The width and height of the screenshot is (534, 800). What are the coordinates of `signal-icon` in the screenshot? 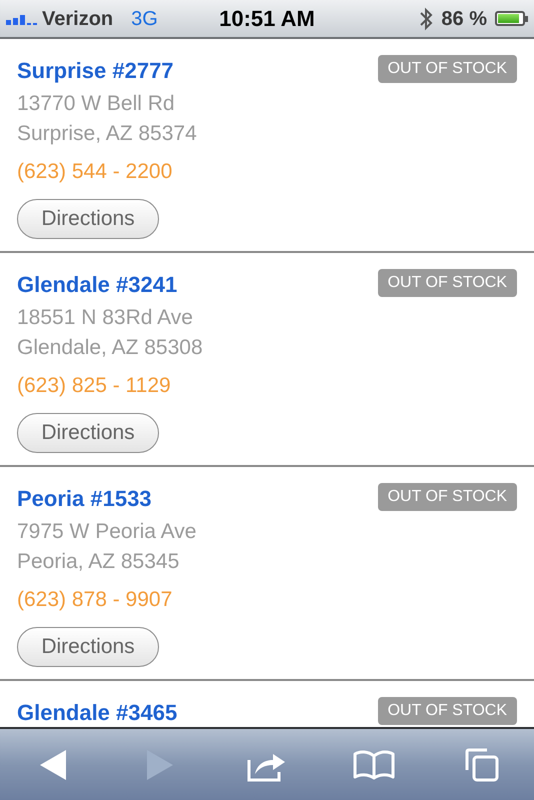 It's located at (22, 18).